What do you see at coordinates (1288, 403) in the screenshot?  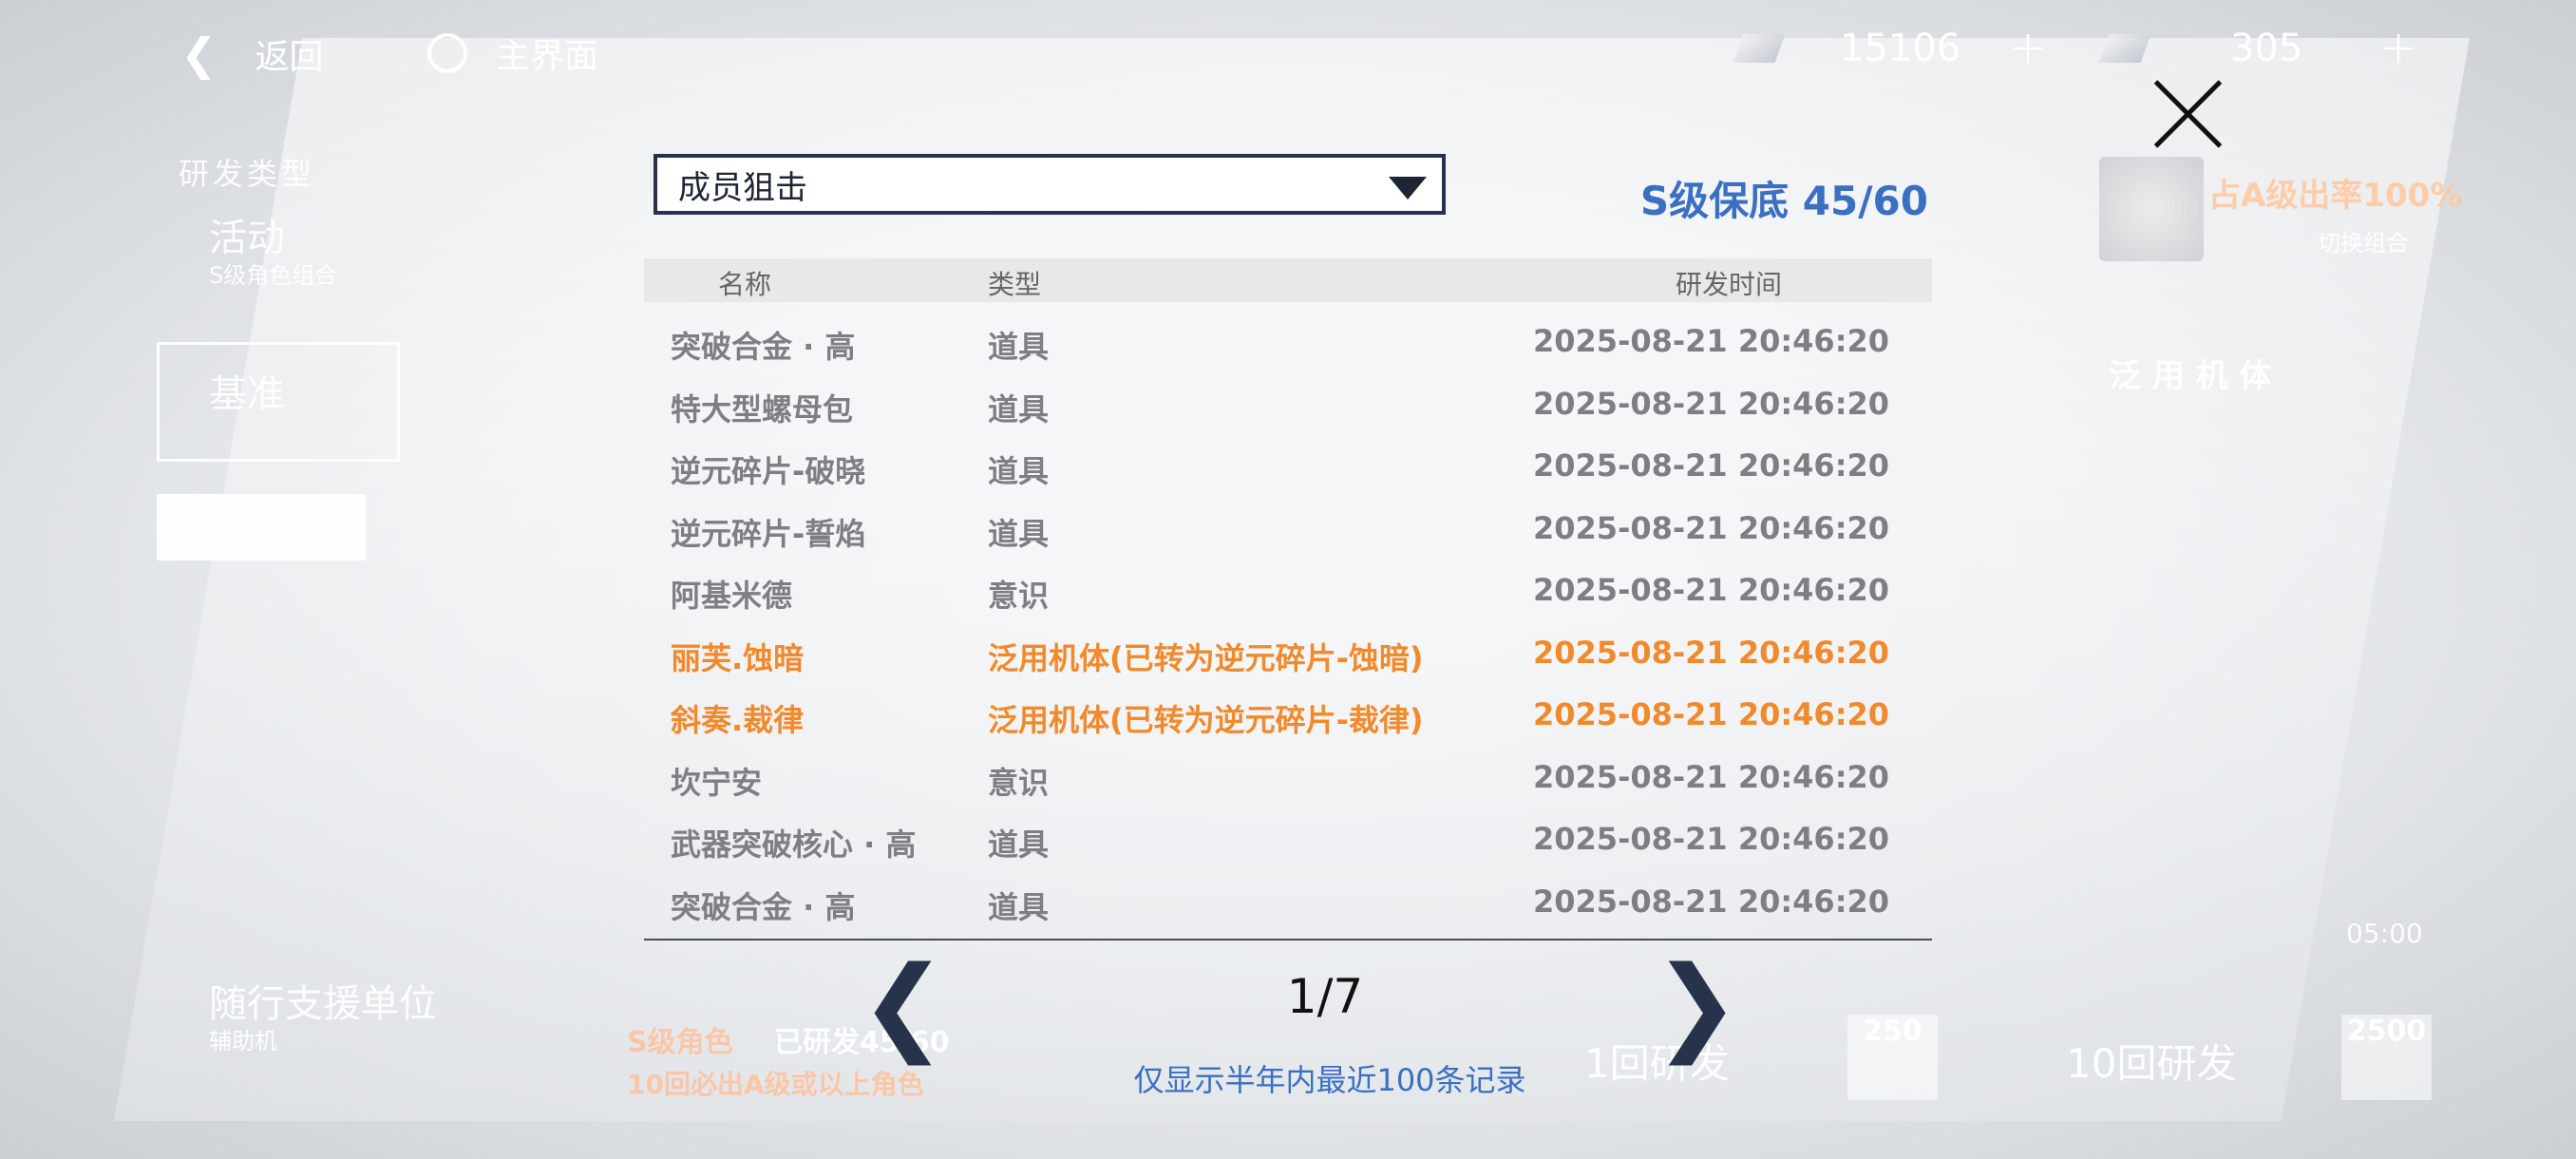 I see `table-row: 特大型螺母包 道具 2025-08-21 20:46:20` at bounding box center [1288, 403].